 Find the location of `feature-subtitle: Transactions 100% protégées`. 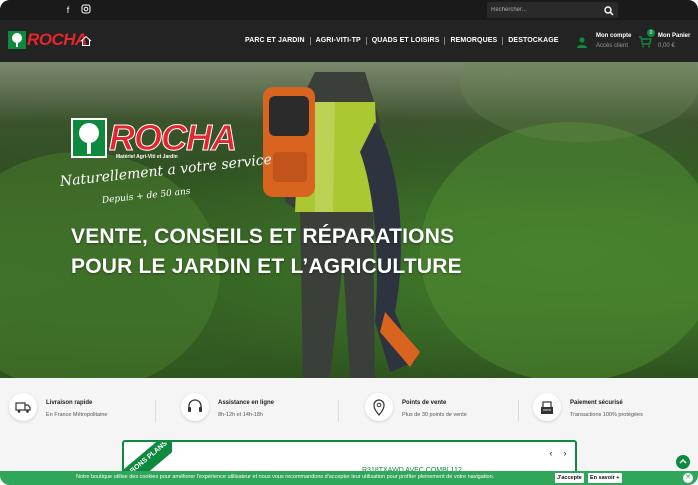

feature-subtitle: Transactions 100% protégées is located at coordinates (606, 415).